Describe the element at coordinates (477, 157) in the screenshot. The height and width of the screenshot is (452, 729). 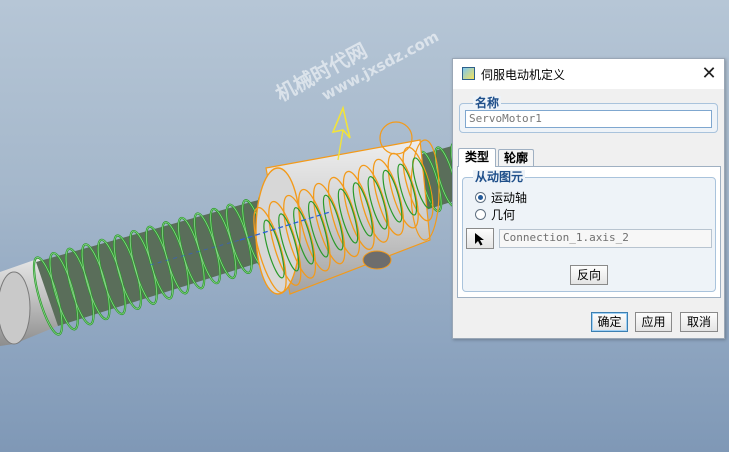
I see `tab-type: 类型` at that location.